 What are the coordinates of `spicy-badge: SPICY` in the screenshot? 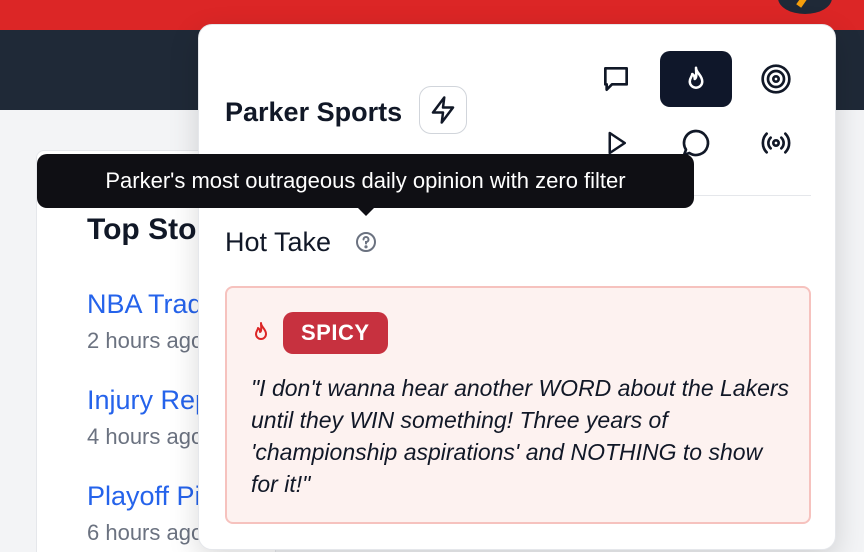 It's located at (335, 333).